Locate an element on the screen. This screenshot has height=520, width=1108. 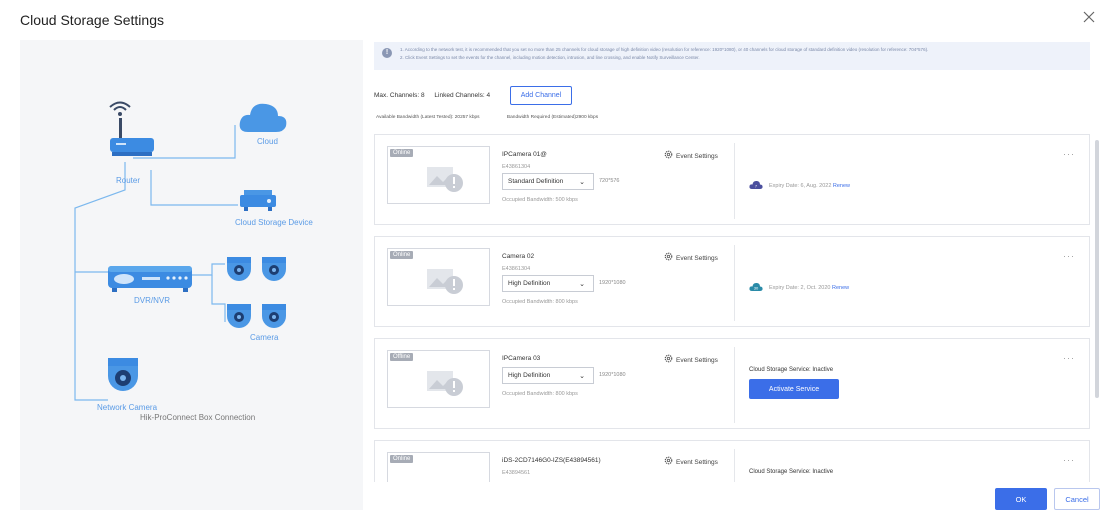
camera-label: Camera is located at coordinates (264, 337).